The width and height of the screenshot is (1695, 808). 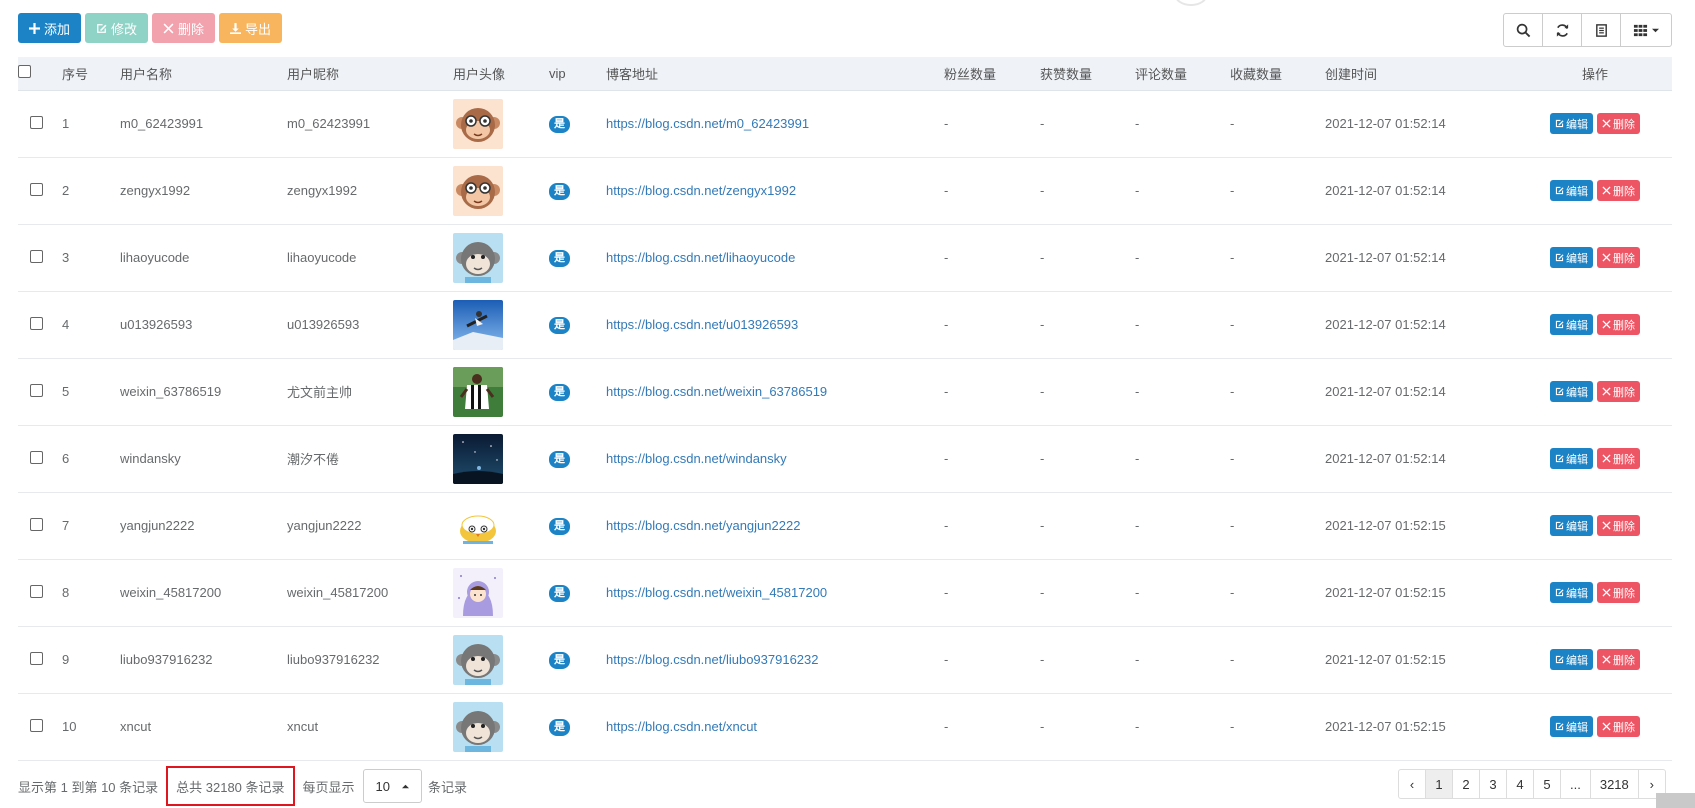 I want to click on select-all-checkbox, so click(x=24, y=72).